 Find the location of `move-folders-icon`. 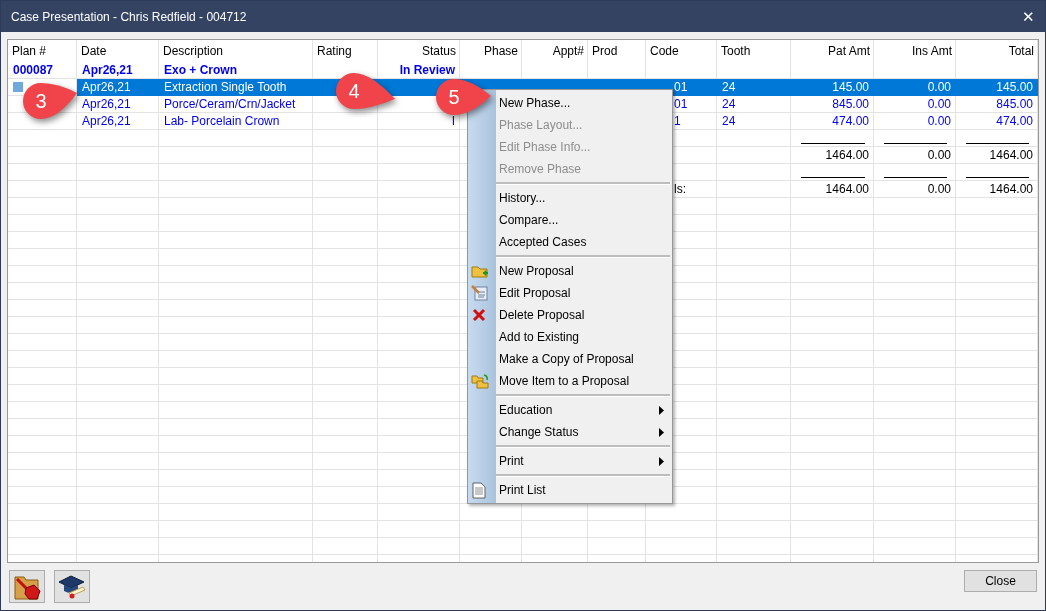

move-folders-icon is located at coordinates (480, 381).